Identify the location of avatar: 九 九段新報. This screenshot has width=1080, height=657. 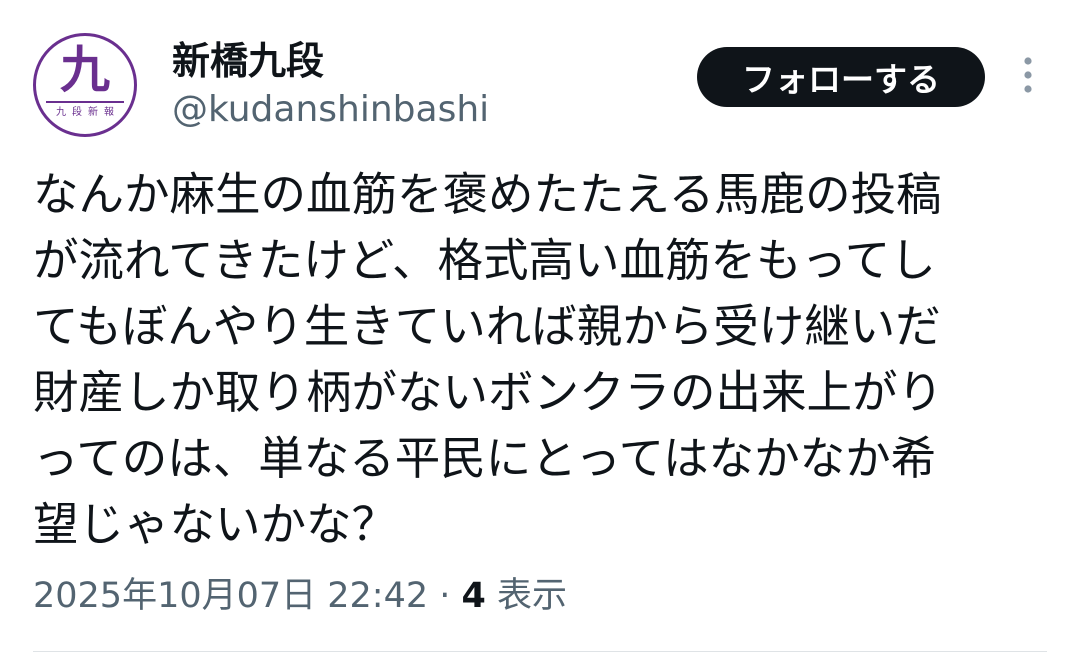
(85, 85).